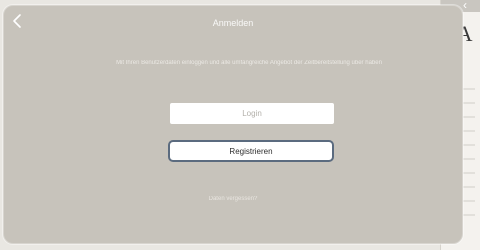  I want to click on dialog-title: Anmelden, so click(233, 23).